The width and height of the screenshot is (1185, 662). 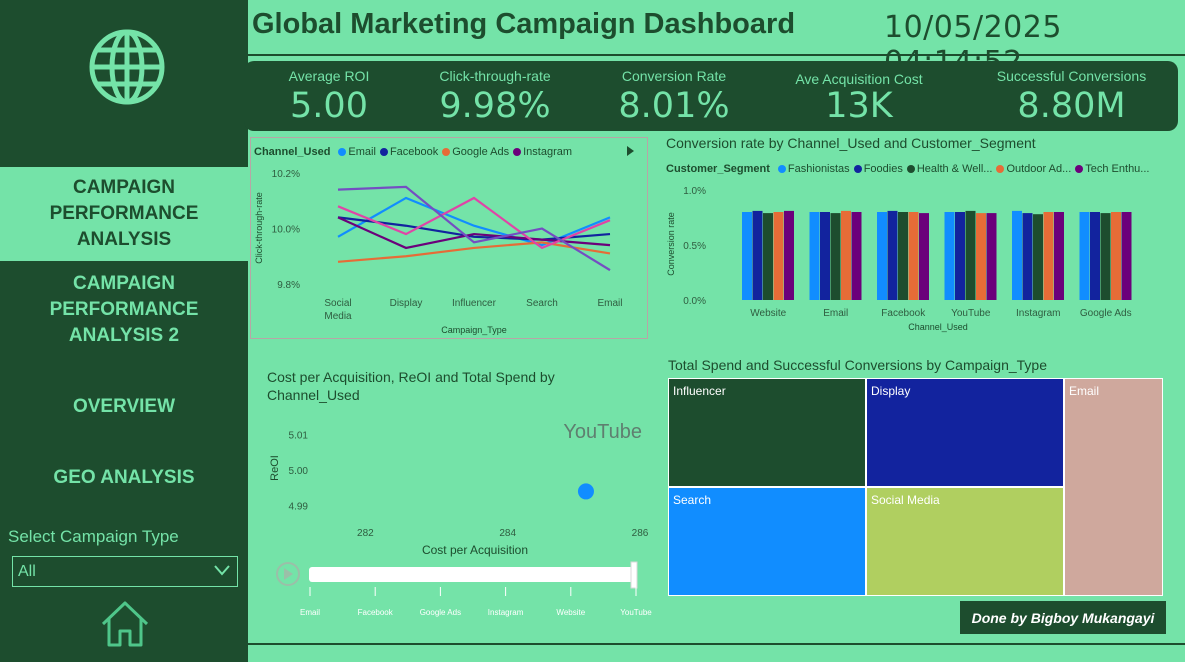 What do you see at coordinates (329, 76) in the screenshot?
I see `kpi-label: Average ROI` at bounding box center [329, 76].